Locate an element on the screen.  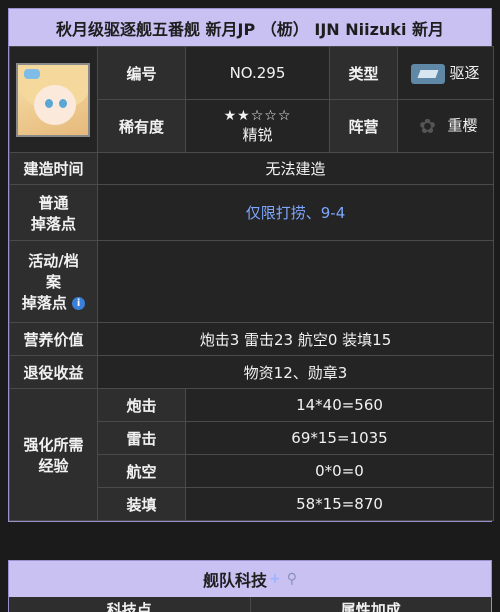
plus-icon: + is located at coordinates (275, 579).